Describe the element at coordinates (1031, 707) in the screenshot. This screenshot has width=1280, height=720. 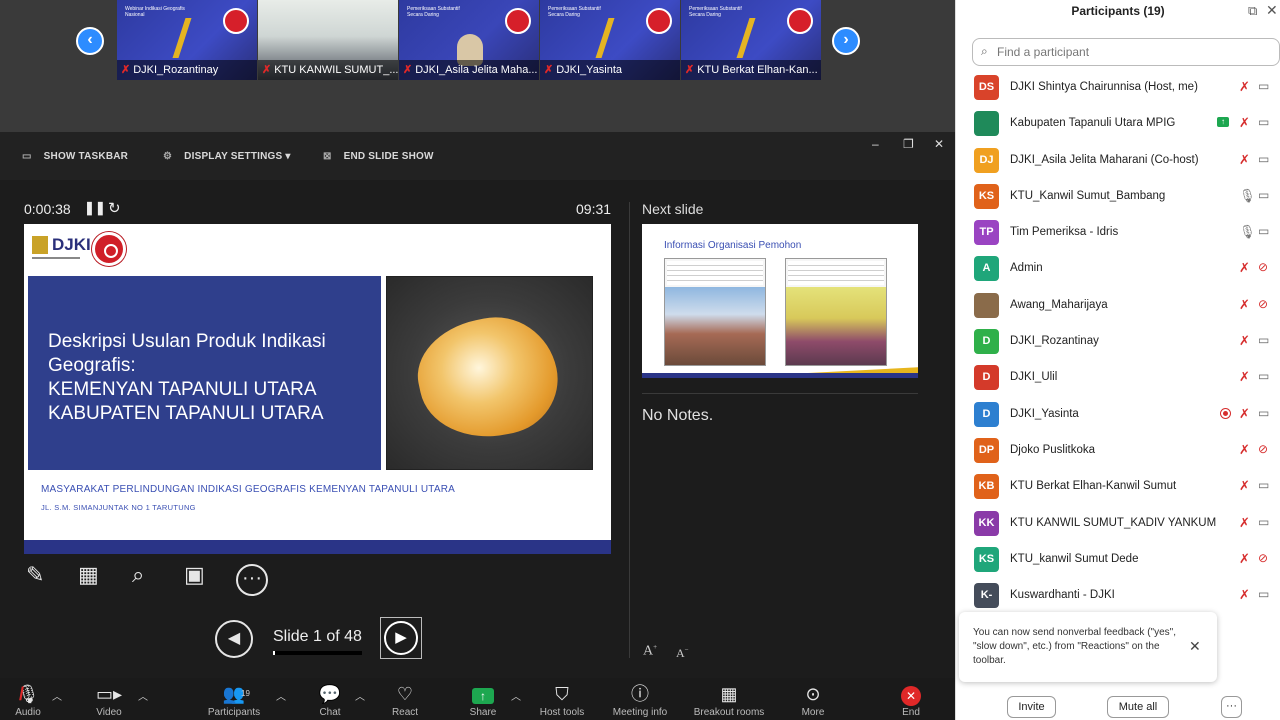
I see `invite-button: Invite` at that location.